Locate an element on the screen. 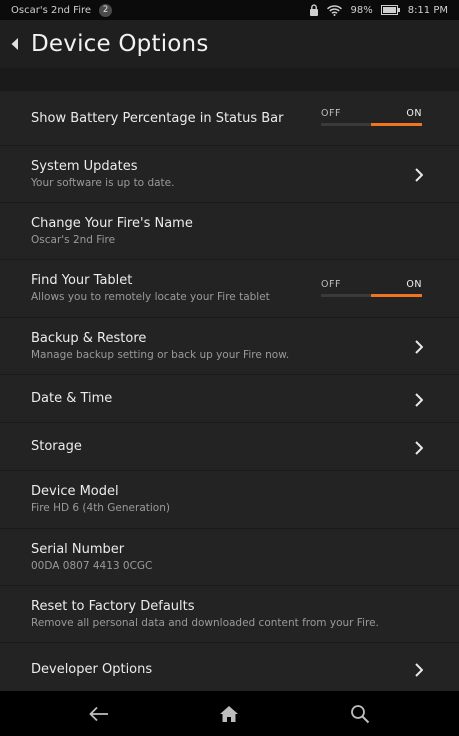 This screenshot has height=736, width=459. setting-developer-options: Developer Options is located at coordinates (229, 669).